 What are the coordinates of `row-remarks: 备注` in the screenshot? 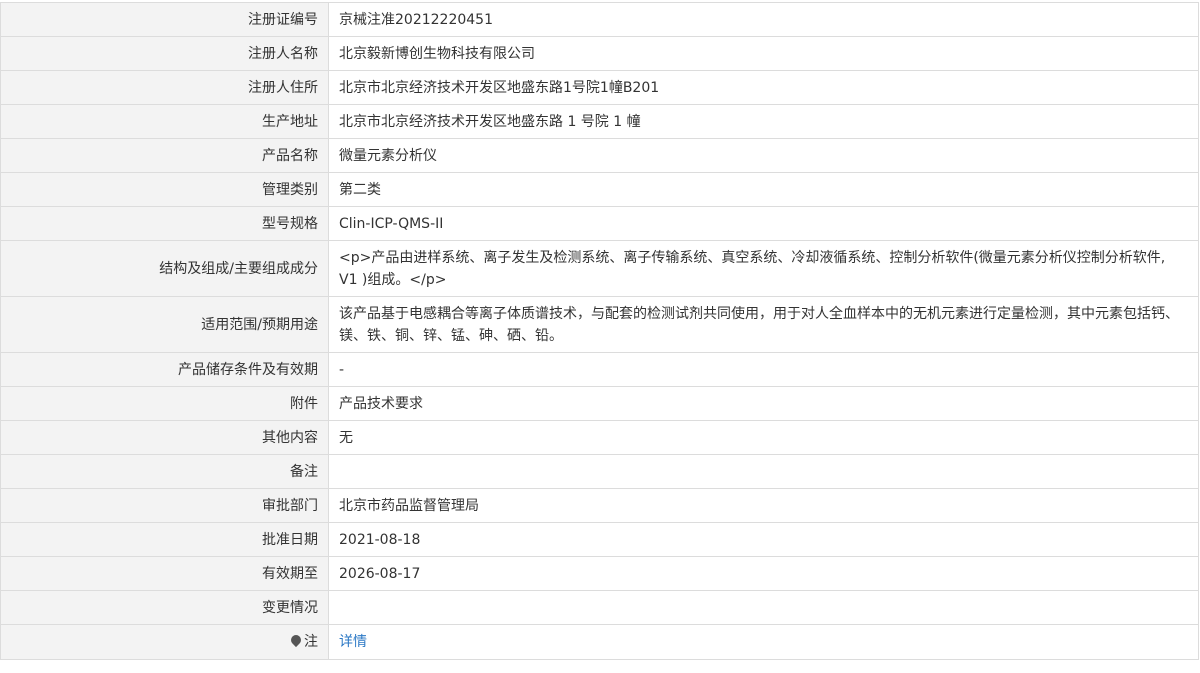 It's located at (599, 471).